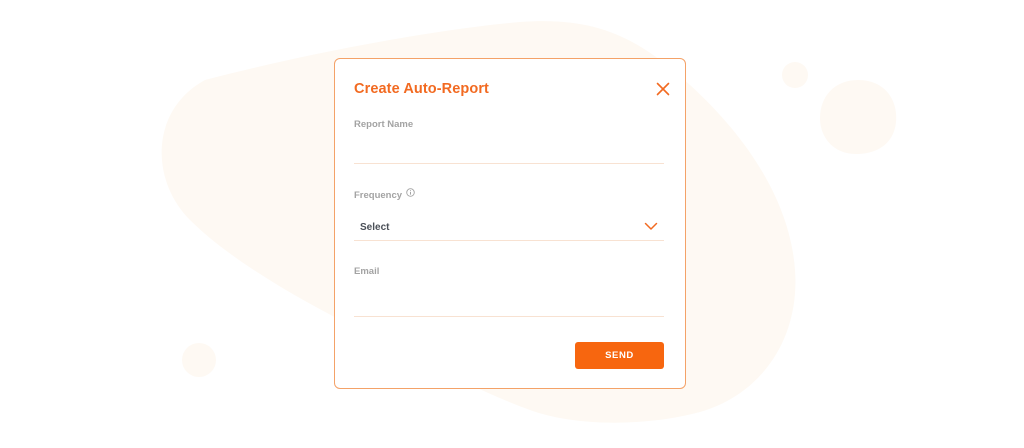 The image size is (1024, 448). Describe the element at coordinates (199, 360) in the screenshot. I see `background-dot-bottom-left` at that location.